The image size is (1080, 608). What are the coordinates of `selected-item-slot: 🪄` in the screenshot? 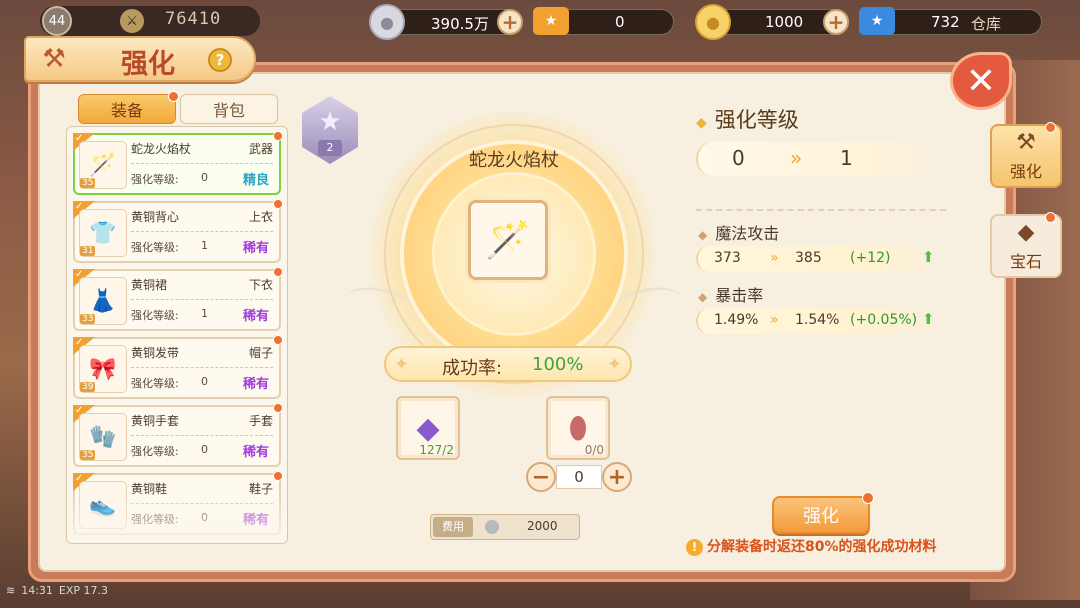 It's located at (508, 240).